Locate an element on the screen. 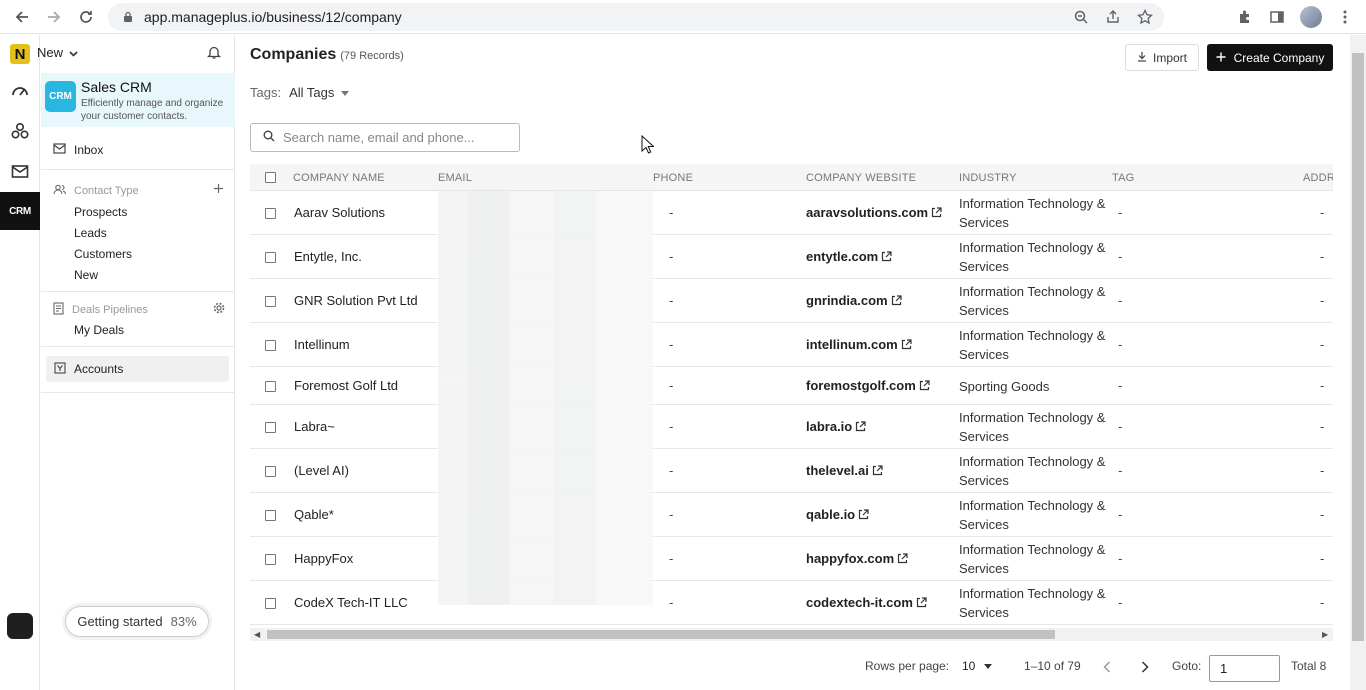  website-cell: codextech-it.com is located at coordinates (866, 602).